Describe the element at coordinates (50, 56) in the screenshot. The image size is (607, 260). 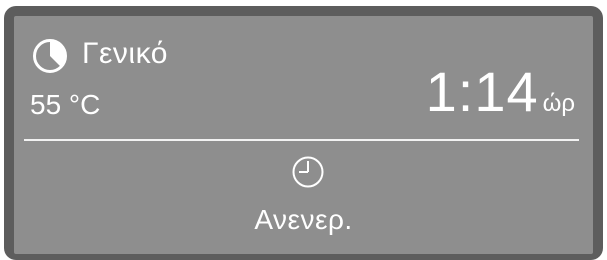
I see `program-pie-icon` at that location.